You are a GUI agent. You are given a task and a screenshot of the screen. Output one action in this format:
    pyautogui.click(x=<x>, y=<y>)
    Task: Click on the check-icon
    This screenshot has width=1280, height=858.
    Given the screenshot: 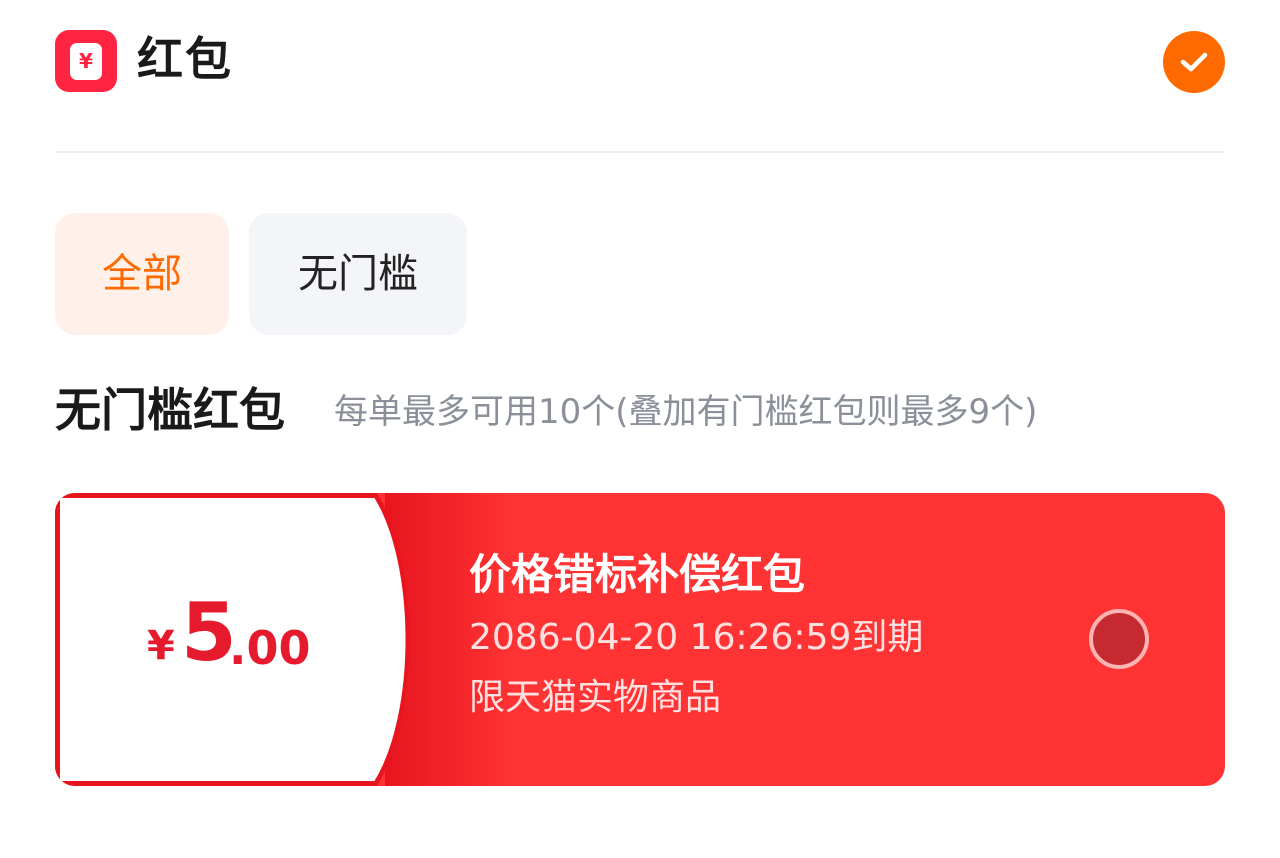 What is the action you would take?
    pyautogui.click(x=1194, y=62)
    